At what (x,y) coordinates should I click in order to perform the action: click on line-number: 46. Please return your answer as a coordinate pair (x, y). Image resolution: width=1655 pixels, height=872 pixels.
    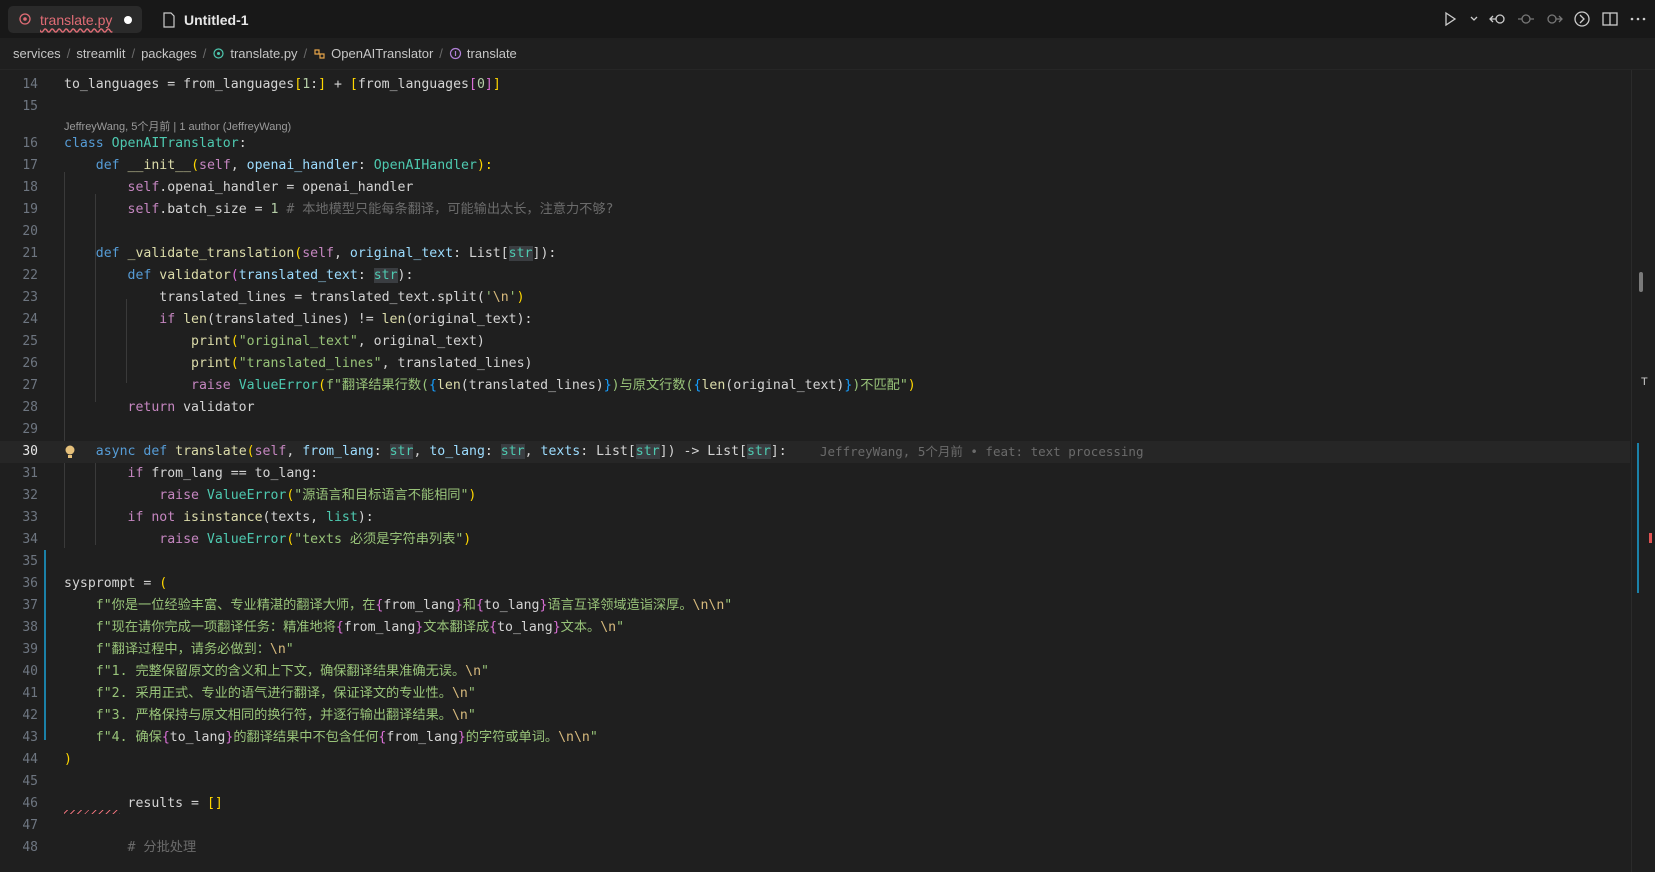
    Looking at the image, I should click on (30, 803).